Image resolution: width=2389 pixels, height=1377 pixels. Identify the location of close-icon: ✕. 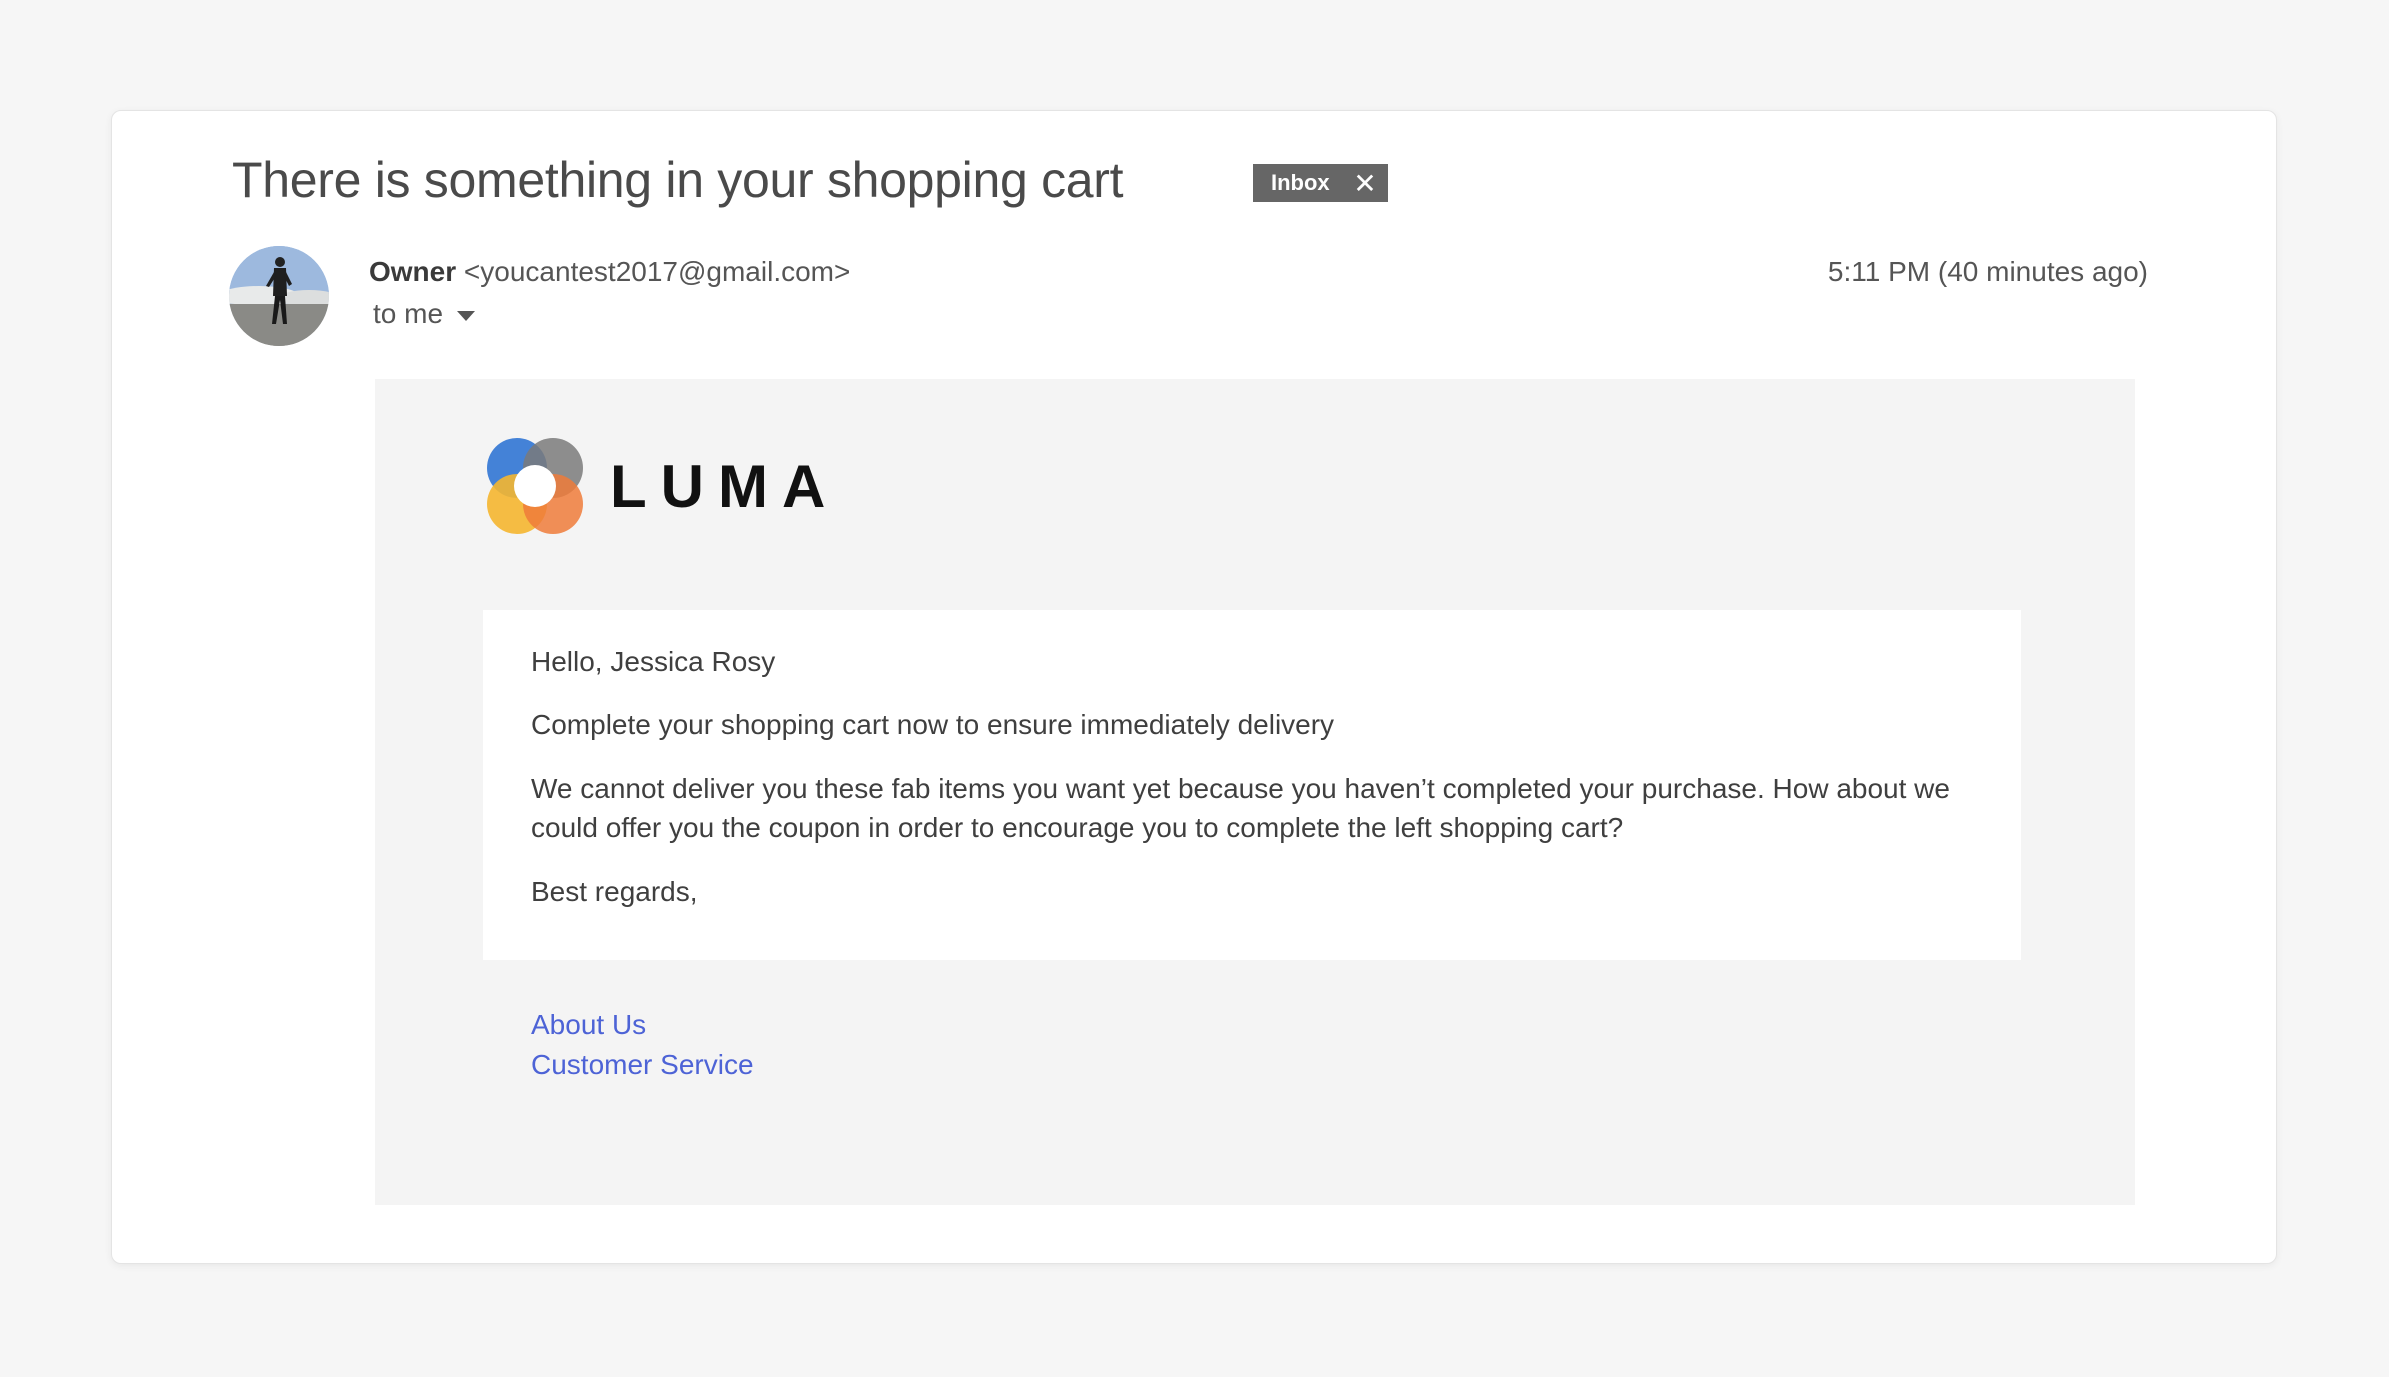
(1365, 183).